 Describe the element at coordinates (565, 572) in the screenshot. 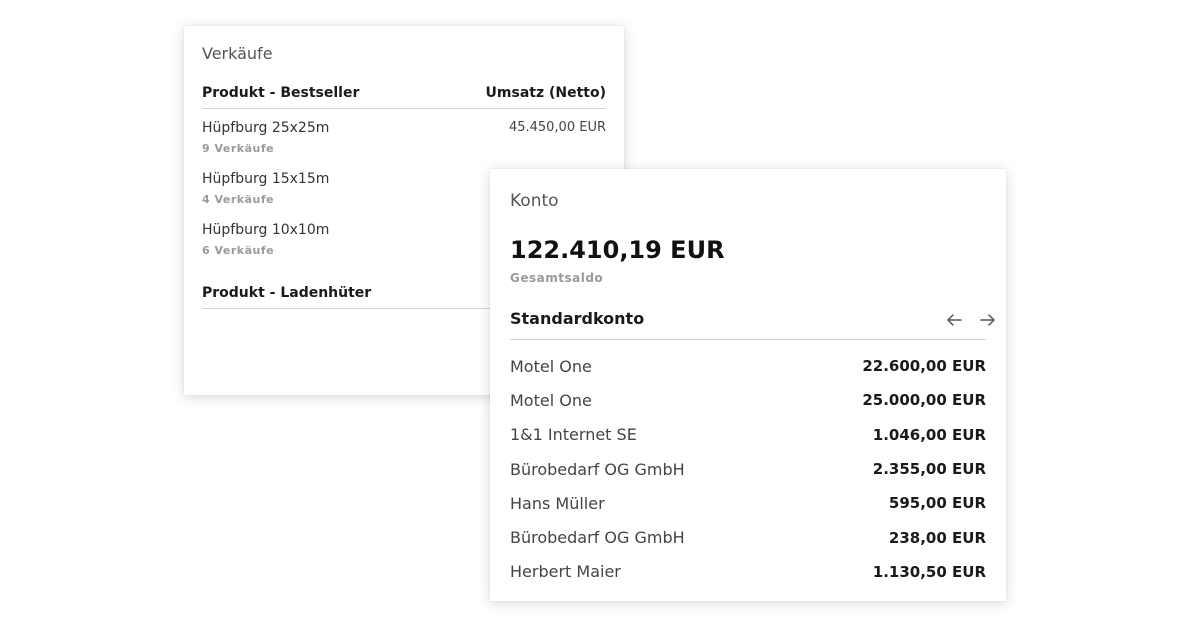

I see `transaction-name: Herbert Maier` at that location.